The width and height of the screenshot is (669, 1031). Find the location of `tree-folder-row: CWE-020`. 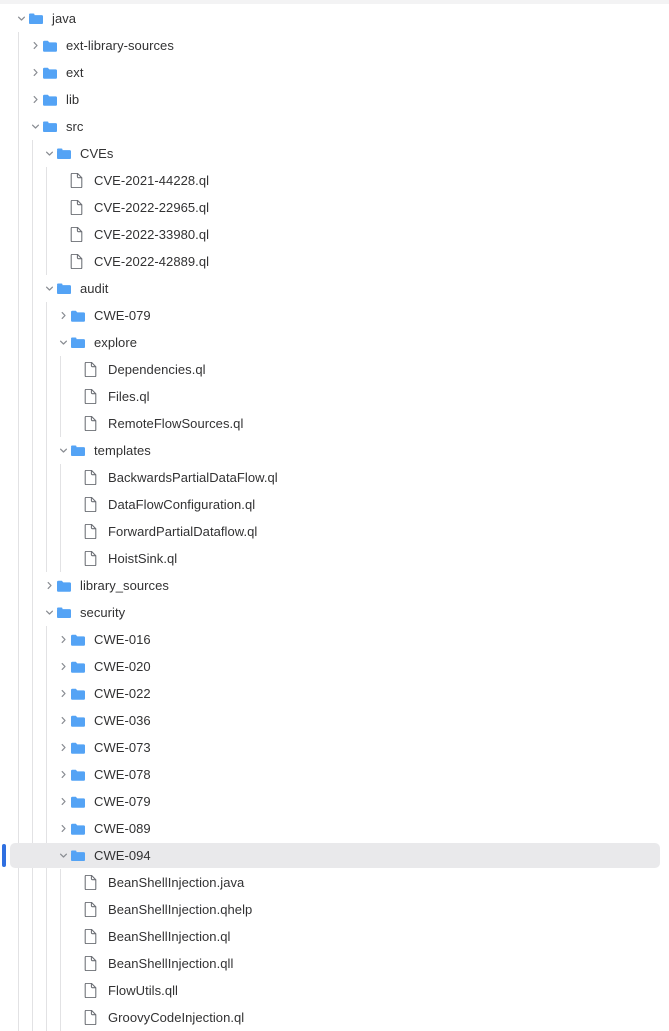

tree-folder-row: CWE-020 is located at coordinates (334, 666).